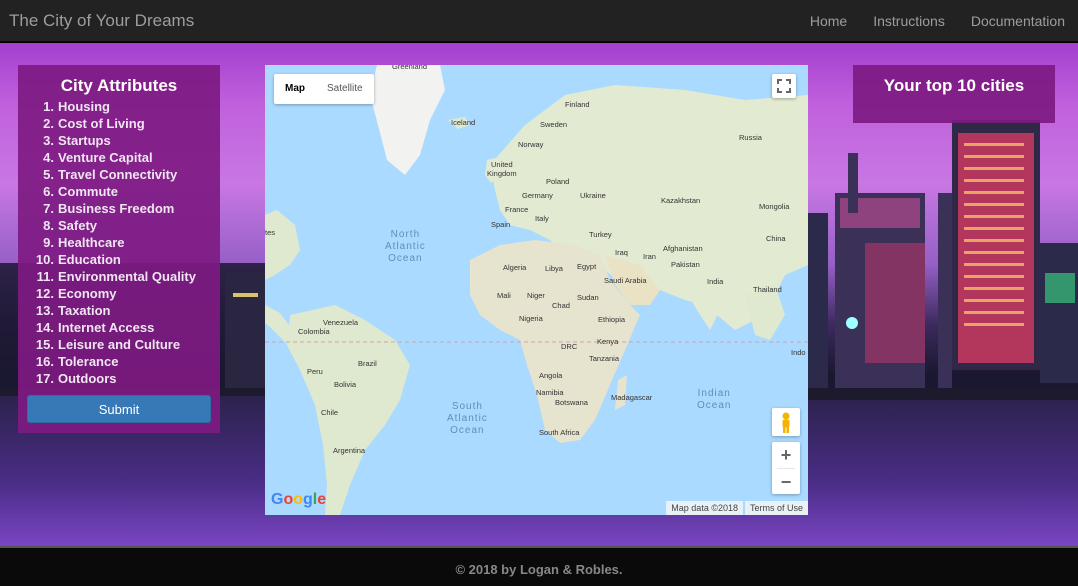 The width and height of the screenshot is (1078, 586). I want to click on attribute-item: 14. Internet Access, so click(119, 327).